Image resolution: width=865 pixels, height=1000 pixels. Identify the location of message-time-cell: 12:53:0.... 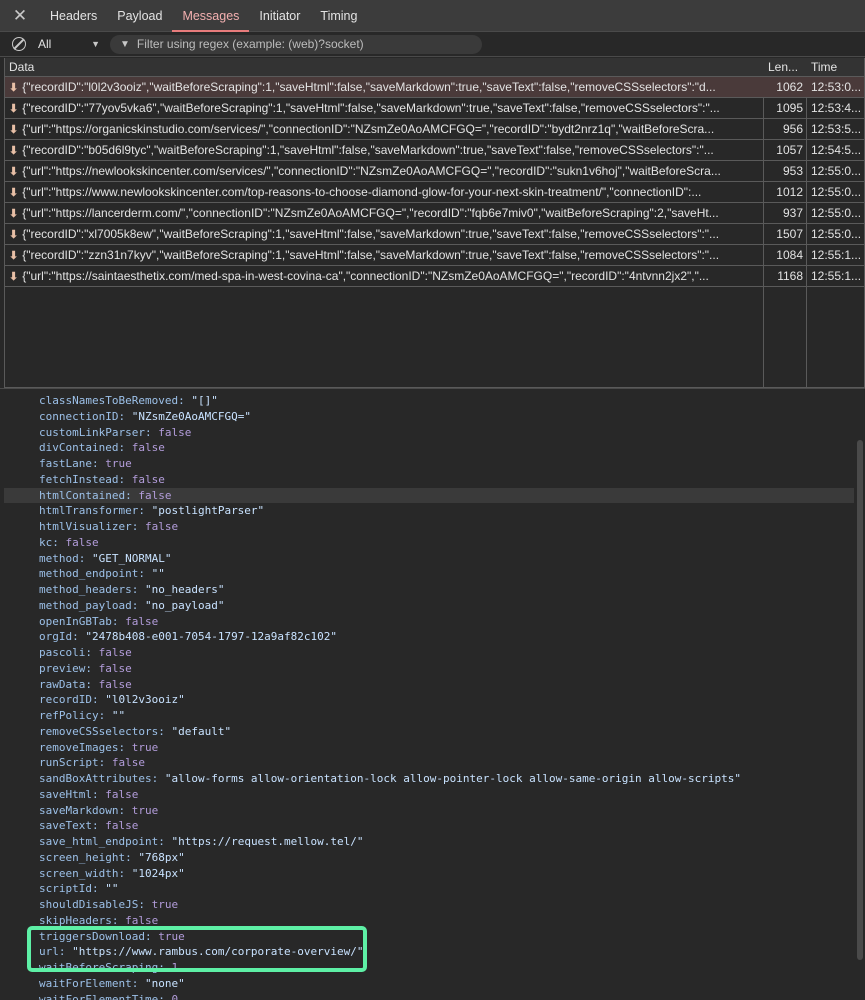
(836, 87).